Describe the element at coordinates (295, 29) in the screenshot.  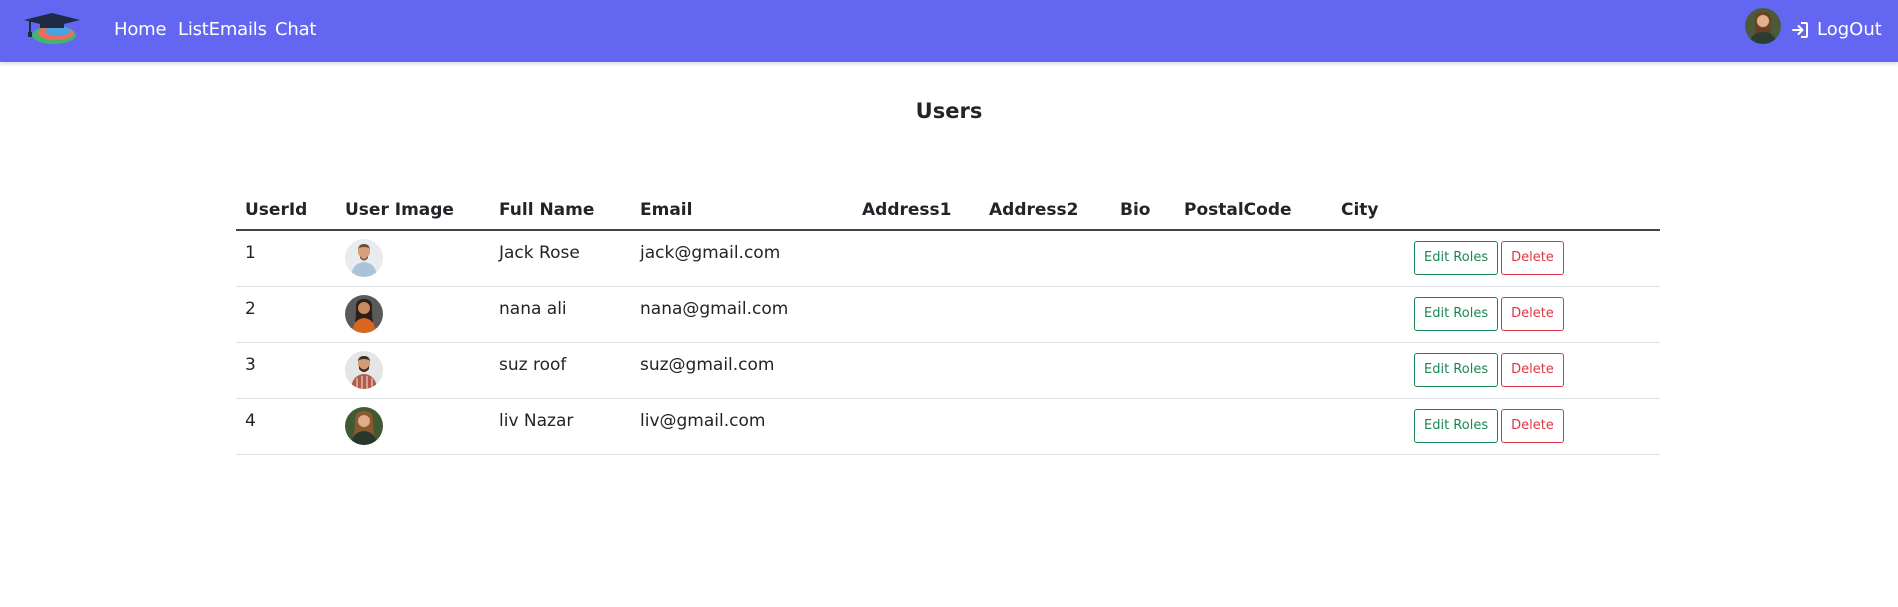
I see `nav-link-chat: Chat` at that location.